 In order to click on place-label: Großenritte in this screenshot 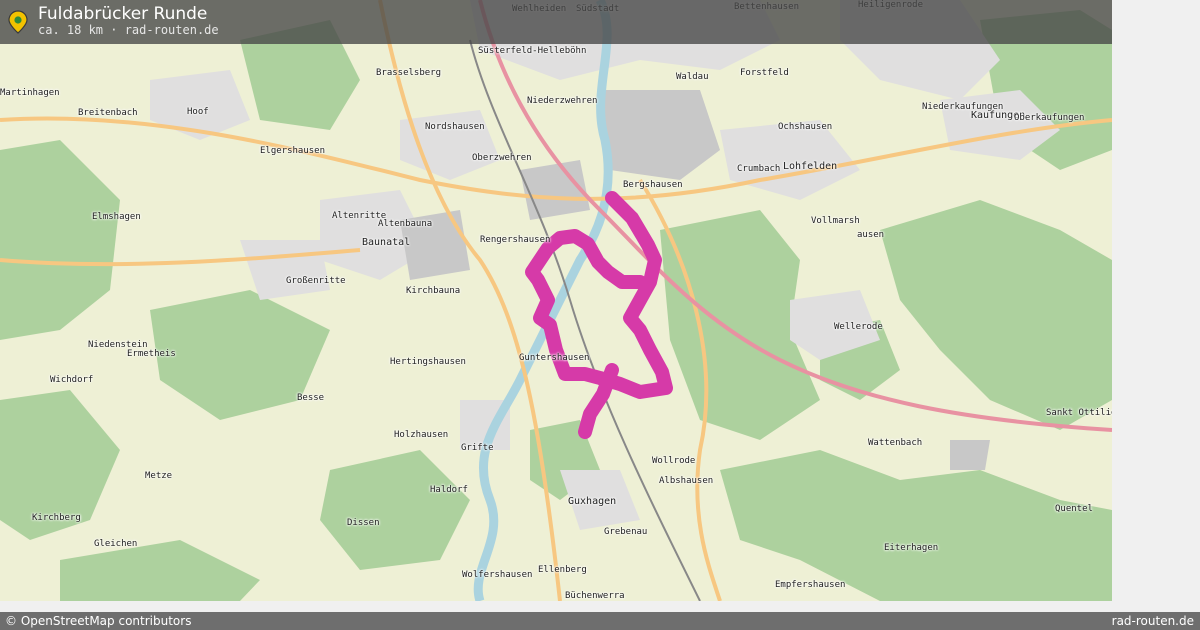, I will do `click(316, 281)`.